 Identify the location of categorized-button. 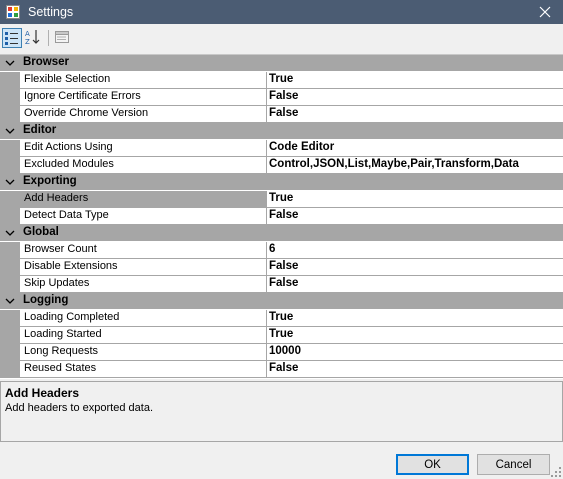
(12, 38).